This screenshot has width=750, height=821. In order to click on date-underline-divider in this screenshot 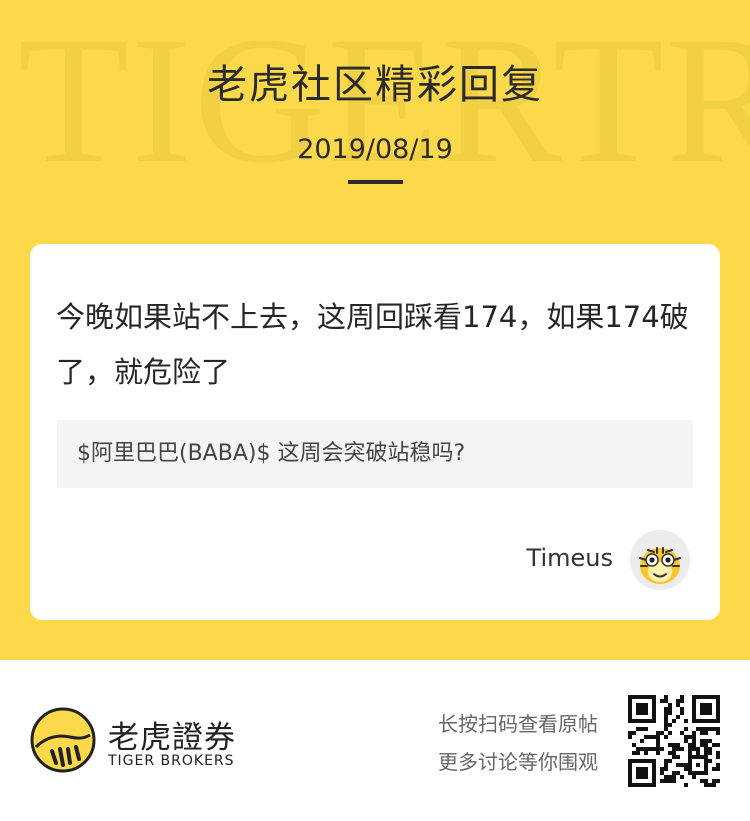, I will do `click(375, 182)`.